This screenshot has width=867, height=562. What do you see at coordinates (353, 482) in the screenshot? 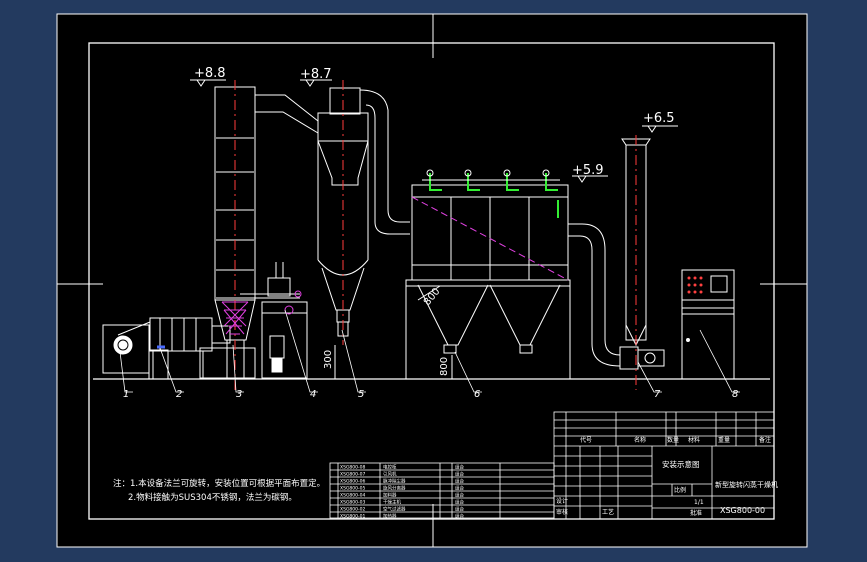
I see `parts-cell-code: XSG800-06` at bounding box center [353, 482].